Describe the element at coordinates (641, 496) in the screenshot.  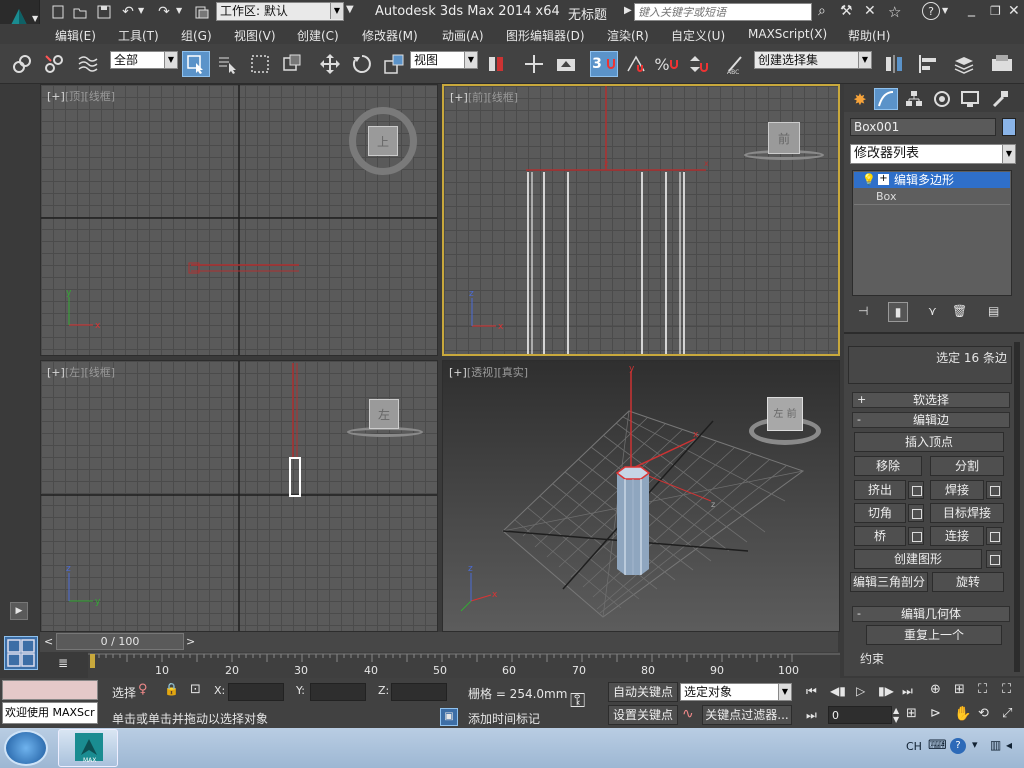
I see `viewport-perspective: [+][透视][真实] y x z x z 左 前` at that location.